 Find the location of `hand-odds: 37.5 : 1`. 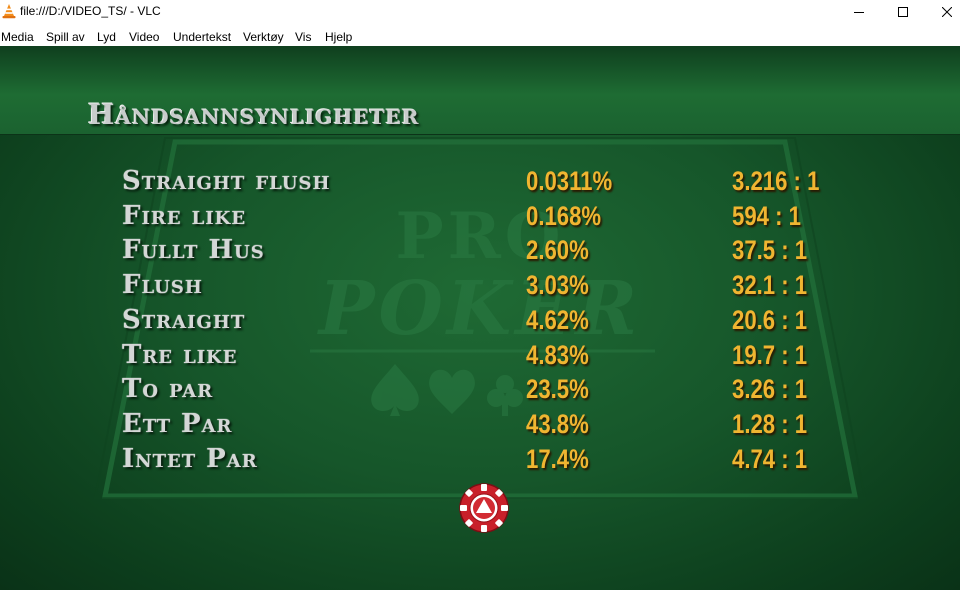

hand-odds: 37.5 : 1 is located at coordinates (770, 250).